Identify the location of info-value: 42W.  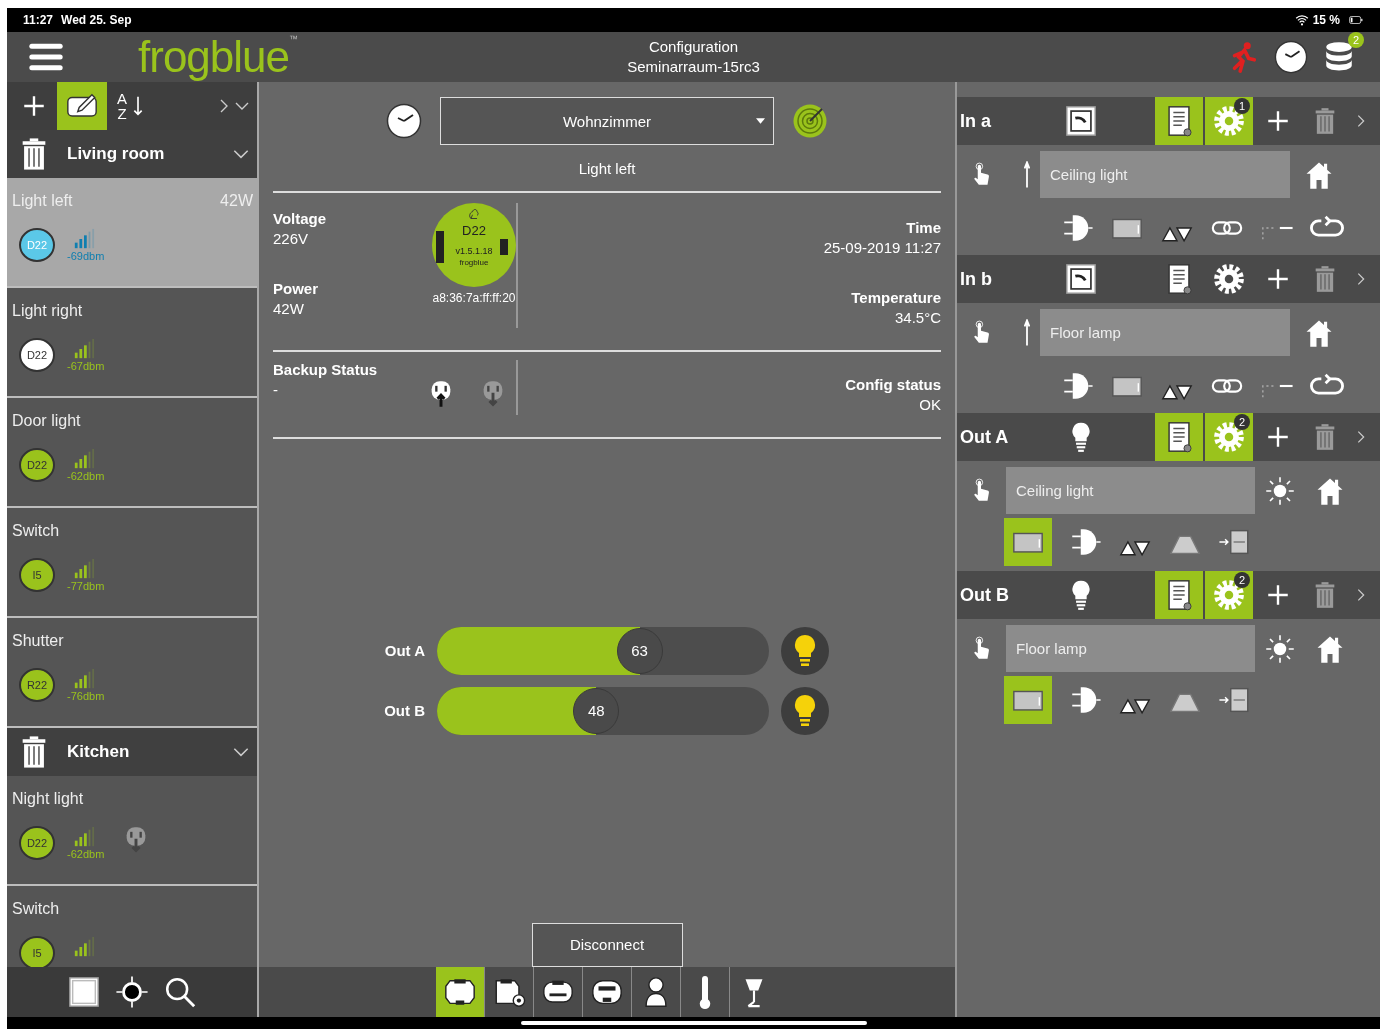
(289, 308).